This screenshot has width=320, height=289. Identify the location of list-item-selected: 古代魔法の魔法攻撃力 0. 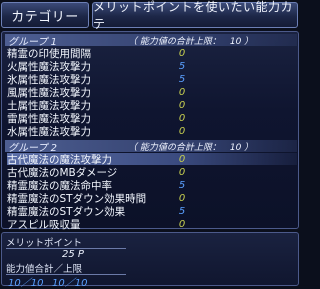
(152, 159).